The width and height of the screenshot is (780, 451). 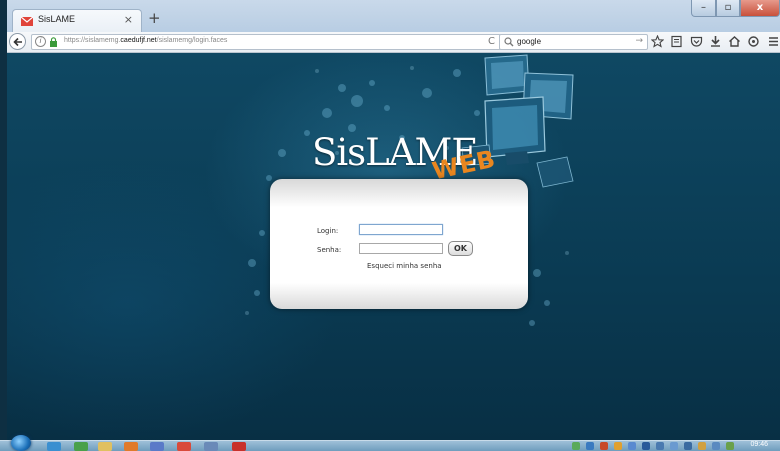 I want to click on login-label: Login:, so click(x=328, y=231).